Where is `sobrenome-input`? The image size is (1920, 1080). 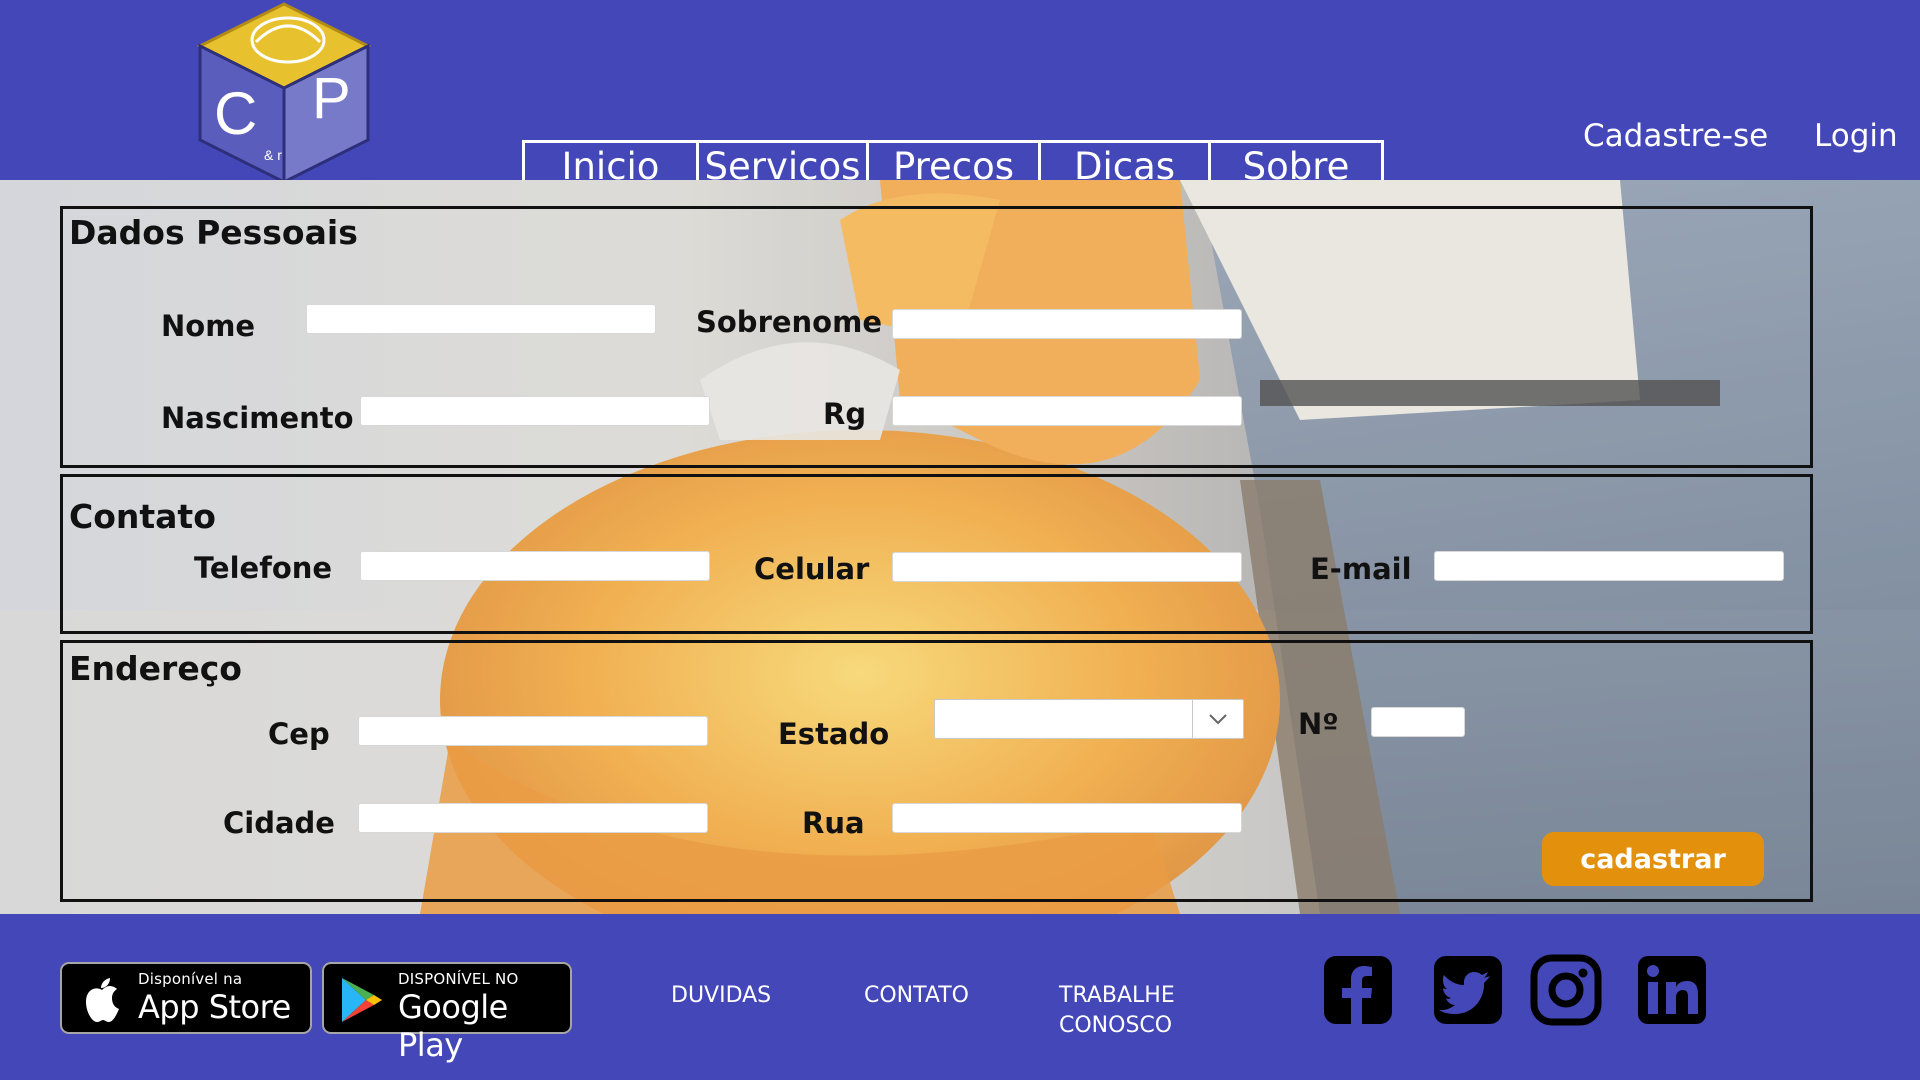
sobrenome-input is located at coordinates (1067, 324).